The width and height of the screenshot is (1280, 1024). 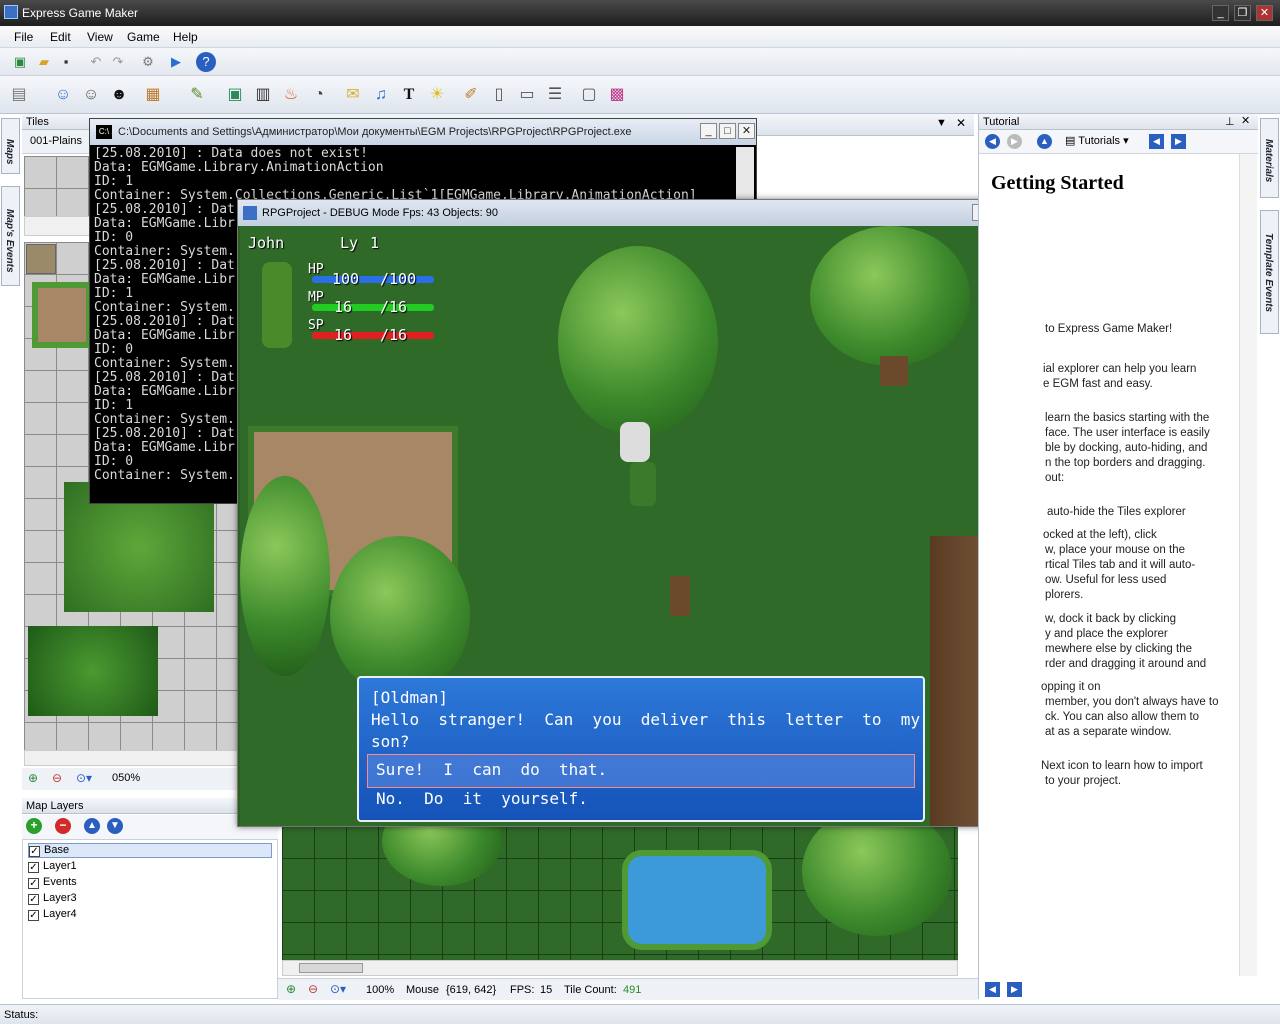 I want to click on layer-item-base: ✓ Base, so click(x=150, y=850).